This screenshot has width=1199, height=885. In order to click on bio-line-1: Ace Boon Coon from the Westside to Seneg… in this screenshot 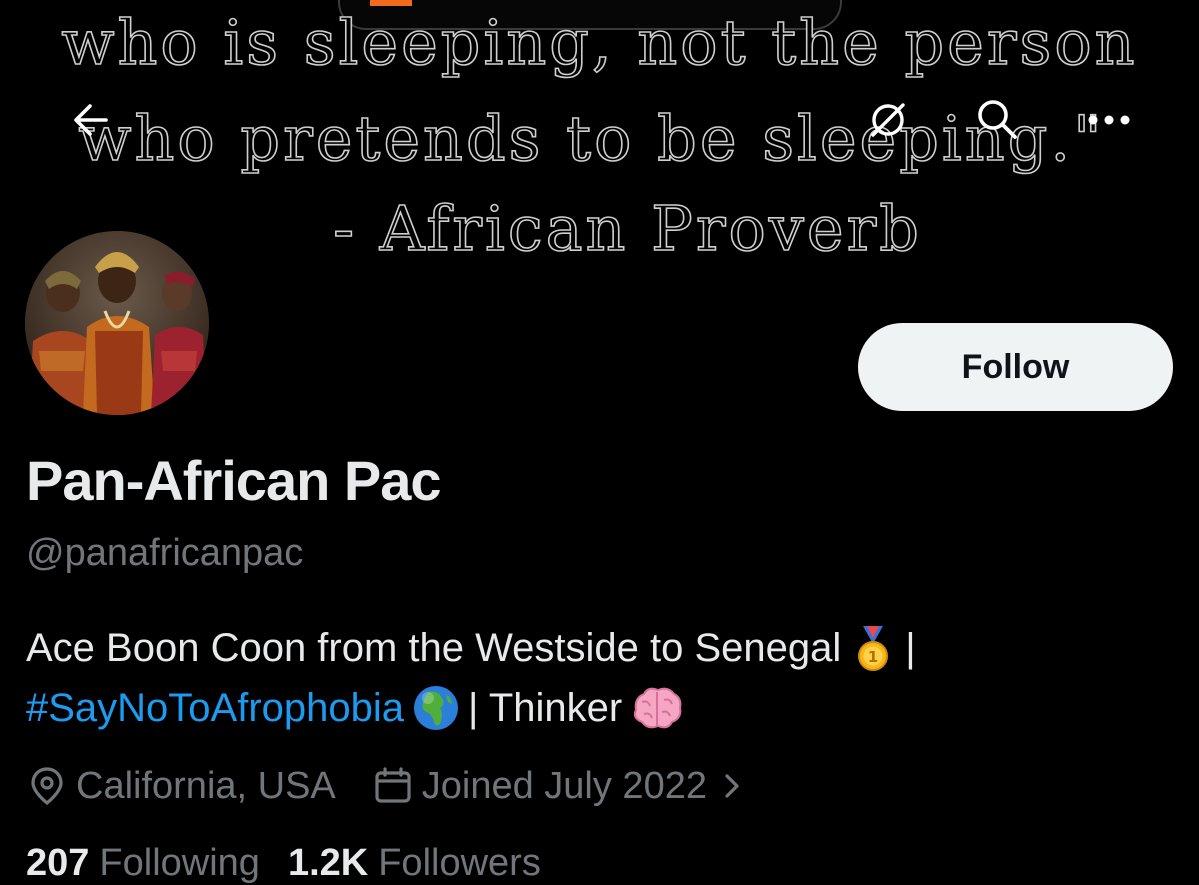, I will do `click(471, 648)`.